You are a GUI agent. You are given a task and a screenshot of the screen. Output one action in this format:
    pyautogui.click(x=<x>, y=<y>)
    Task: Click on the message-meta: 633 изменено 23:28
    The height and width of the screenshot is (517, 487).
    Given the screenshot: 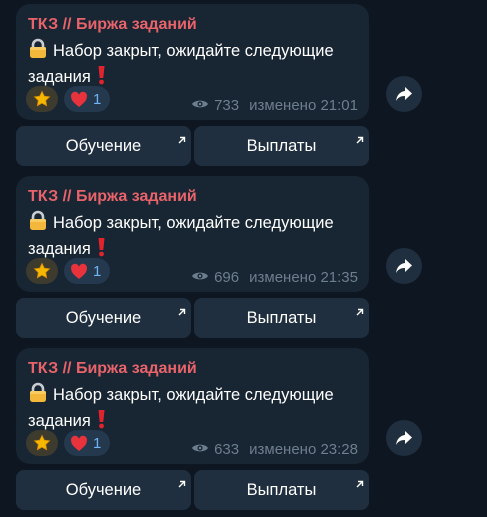 What is the action you would take?
    pyautogui.click(x=274, y=449)
    